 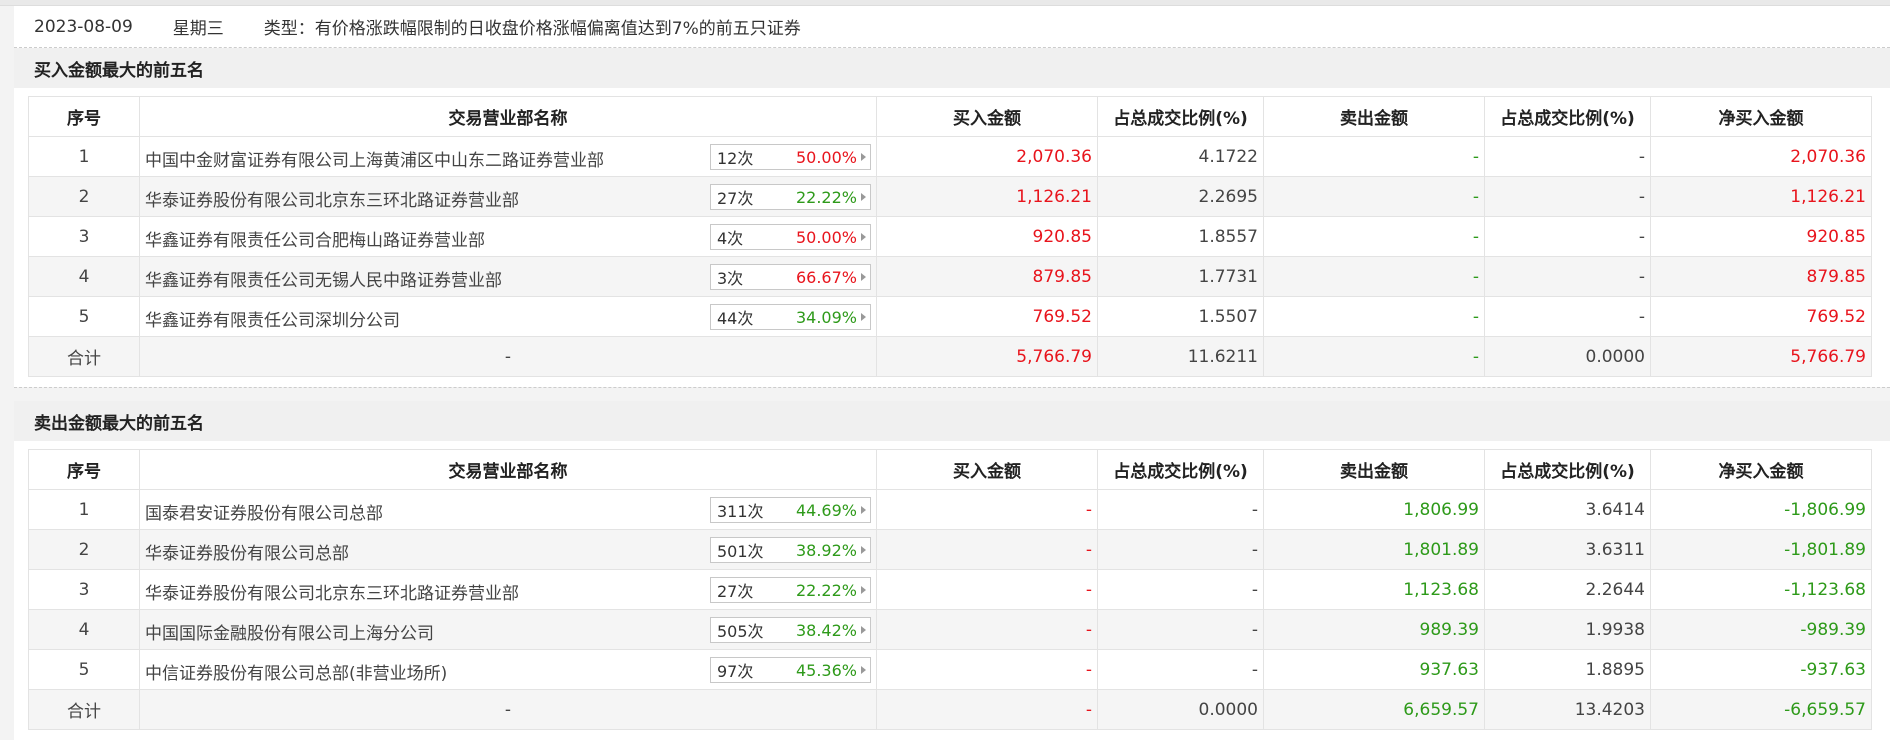 What do you see at coordinates (790, 157) in the screenshot?
I see `rank-count-badge: 12次 50.00%` at bounding box center [790, 157].